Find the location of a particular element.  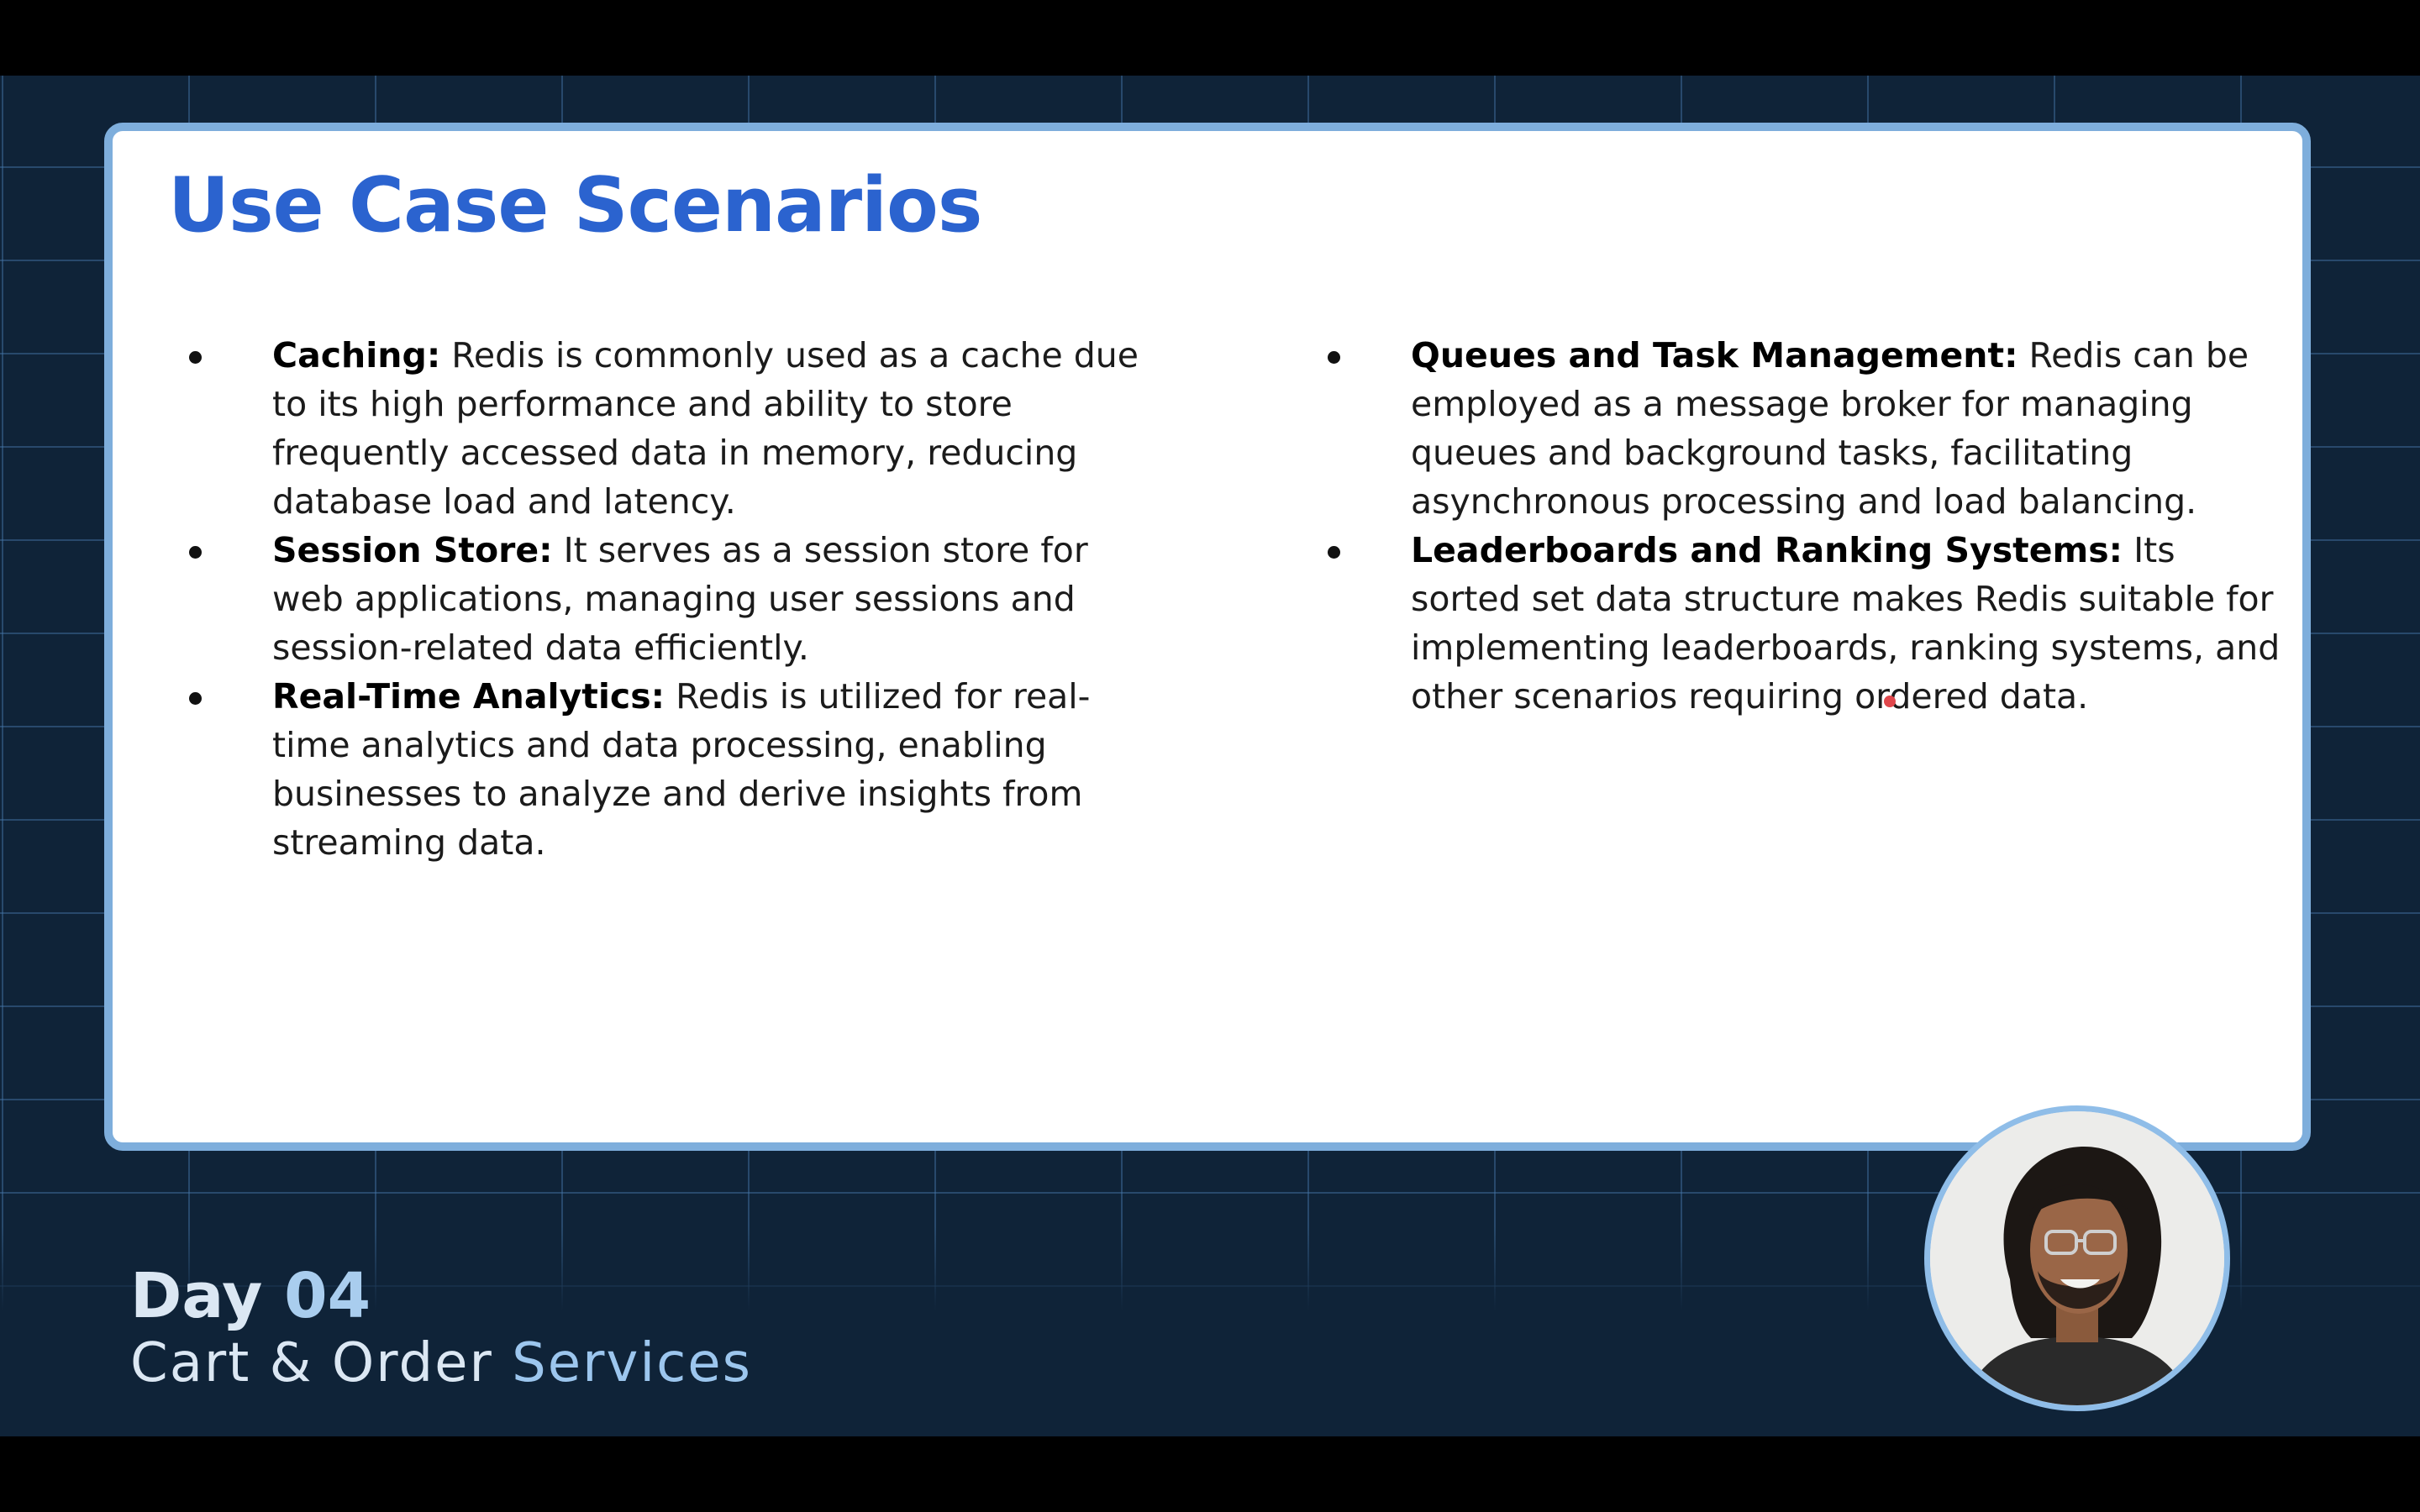

day-number: 04 is located at coordinates (327, 1296).